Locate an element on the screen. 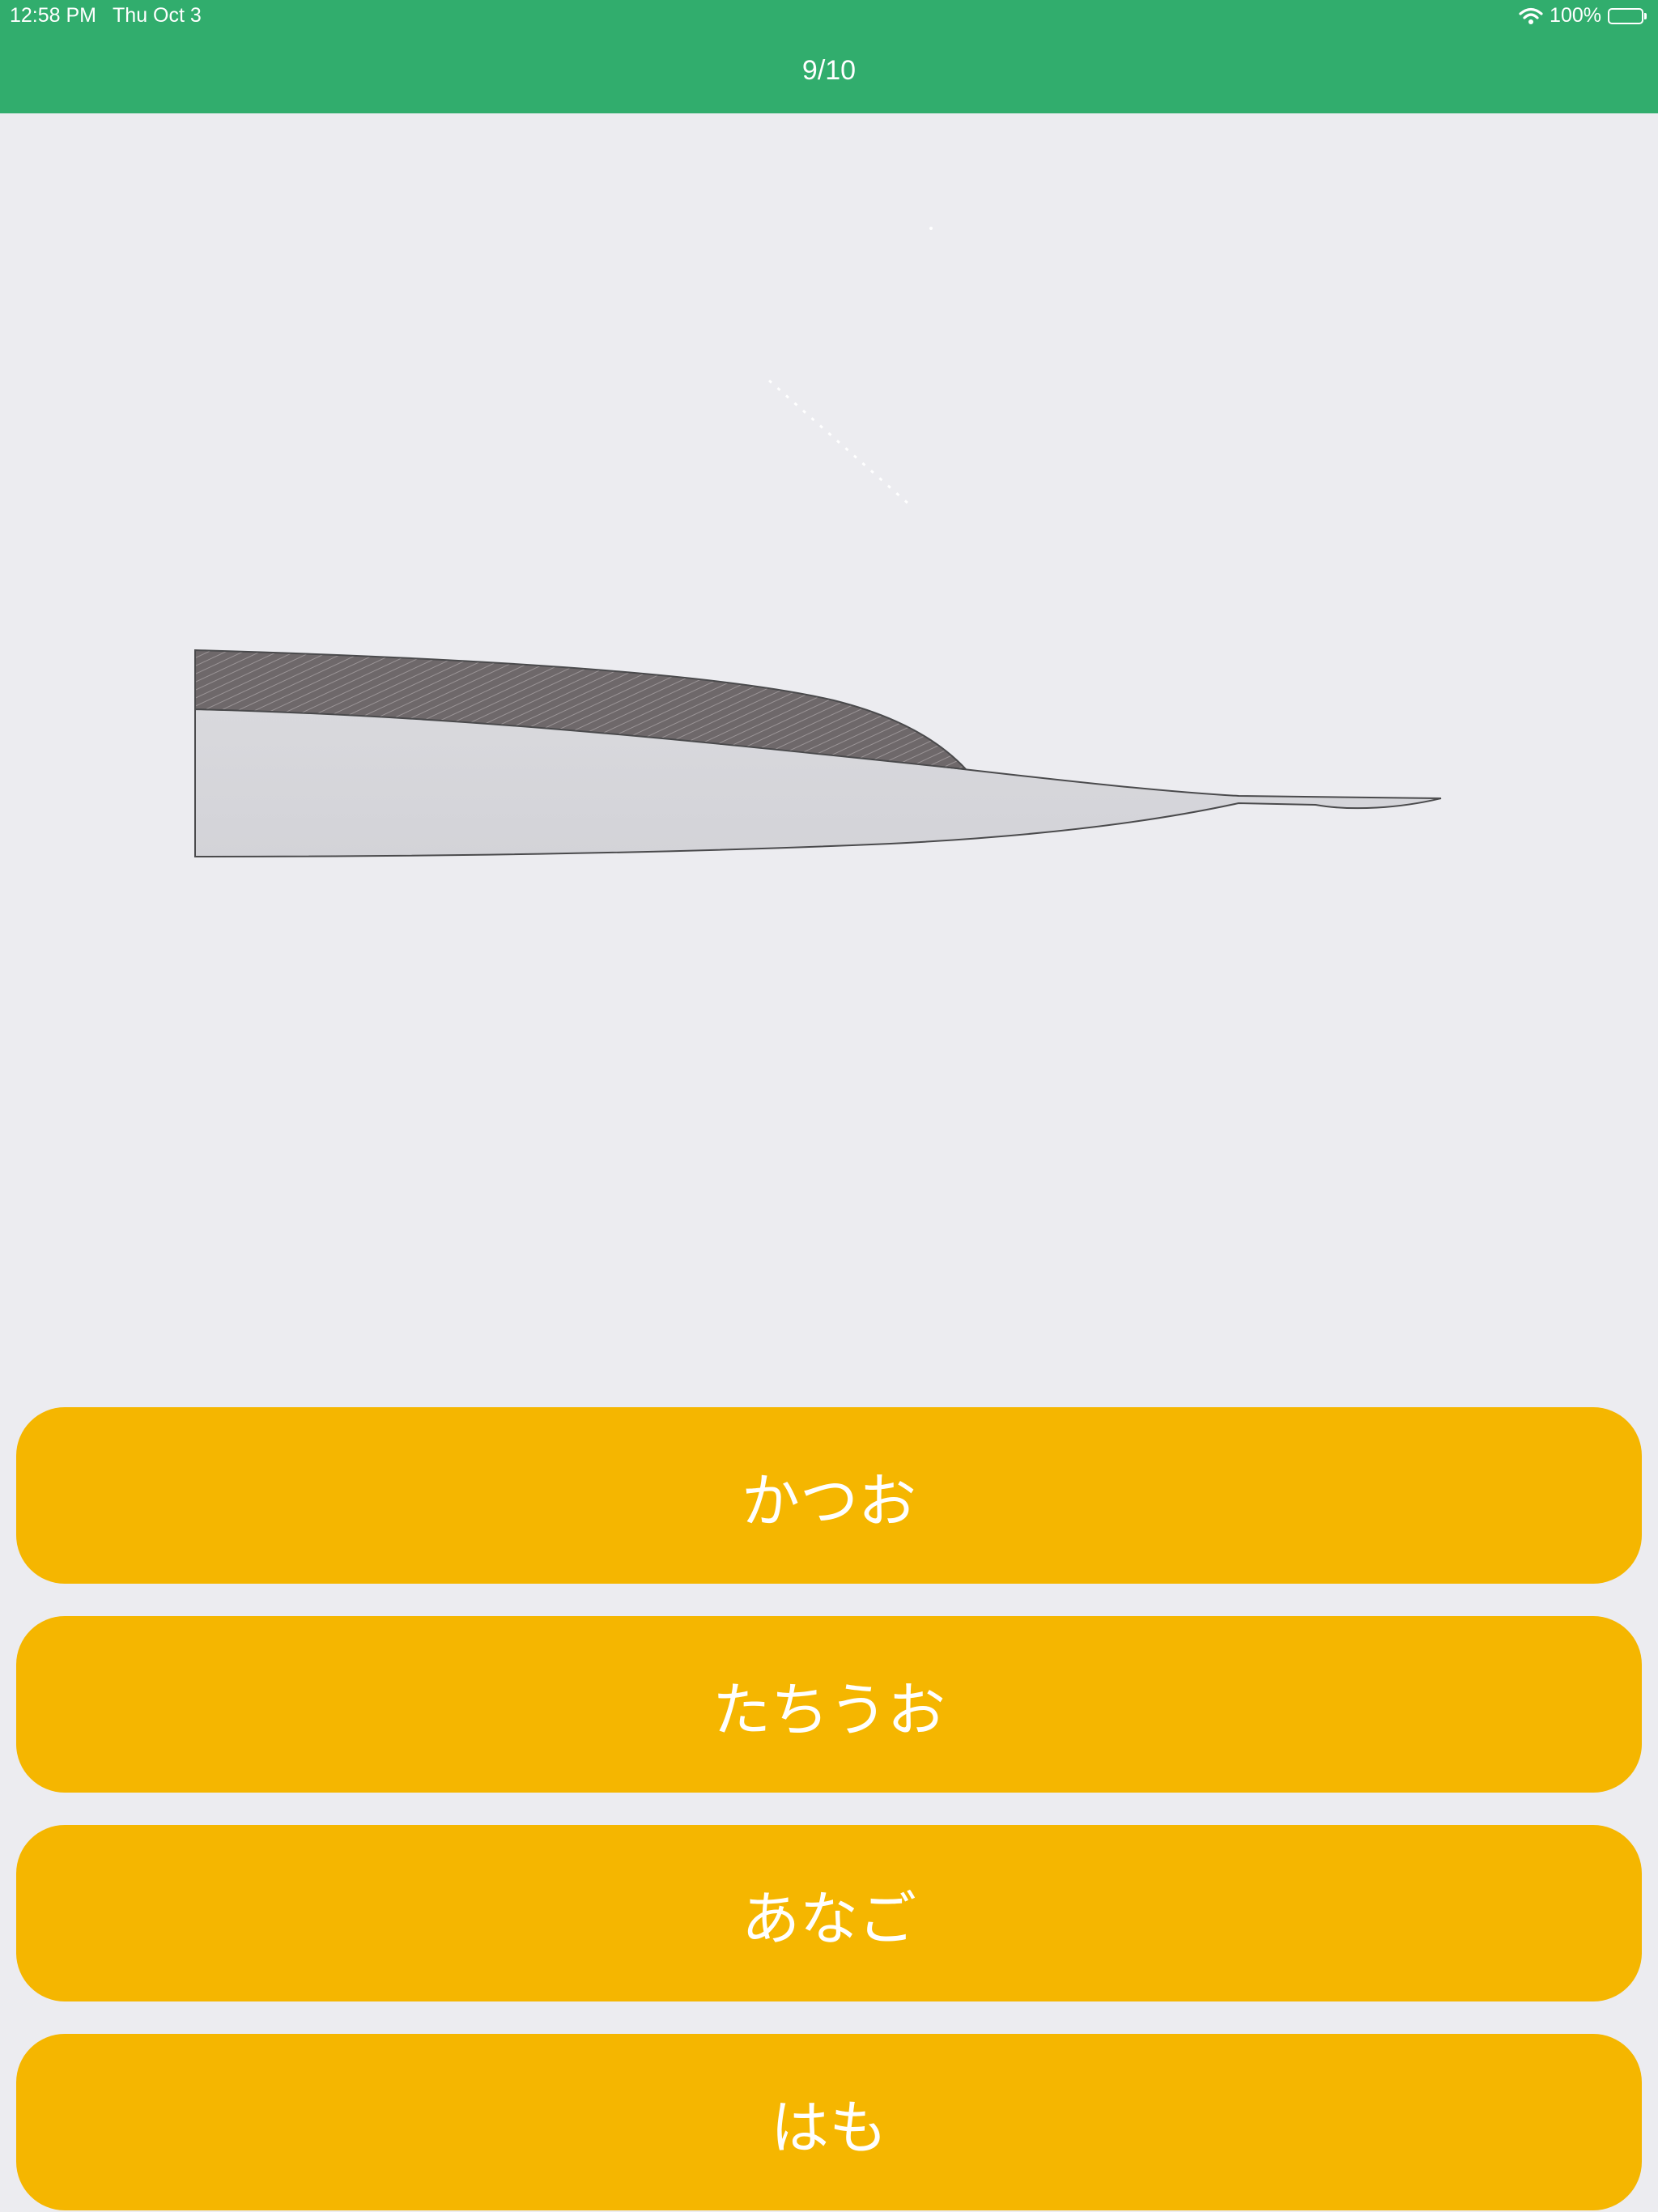  answer-button-4: はも is located at coordinates (829, 2122).